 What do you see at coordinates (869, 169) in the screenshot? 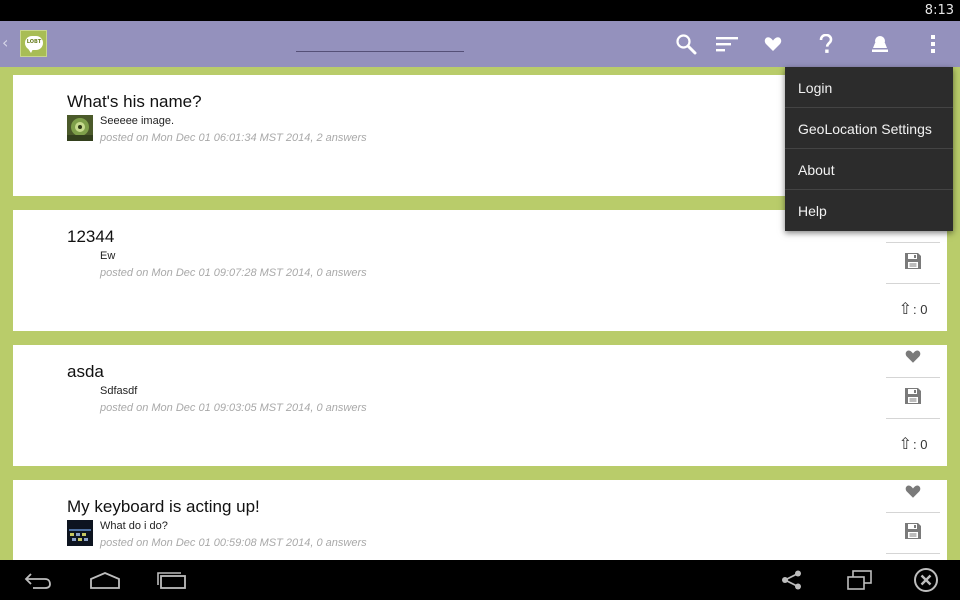
I see `menu-item-about: About` at bounding box center [869, 169].